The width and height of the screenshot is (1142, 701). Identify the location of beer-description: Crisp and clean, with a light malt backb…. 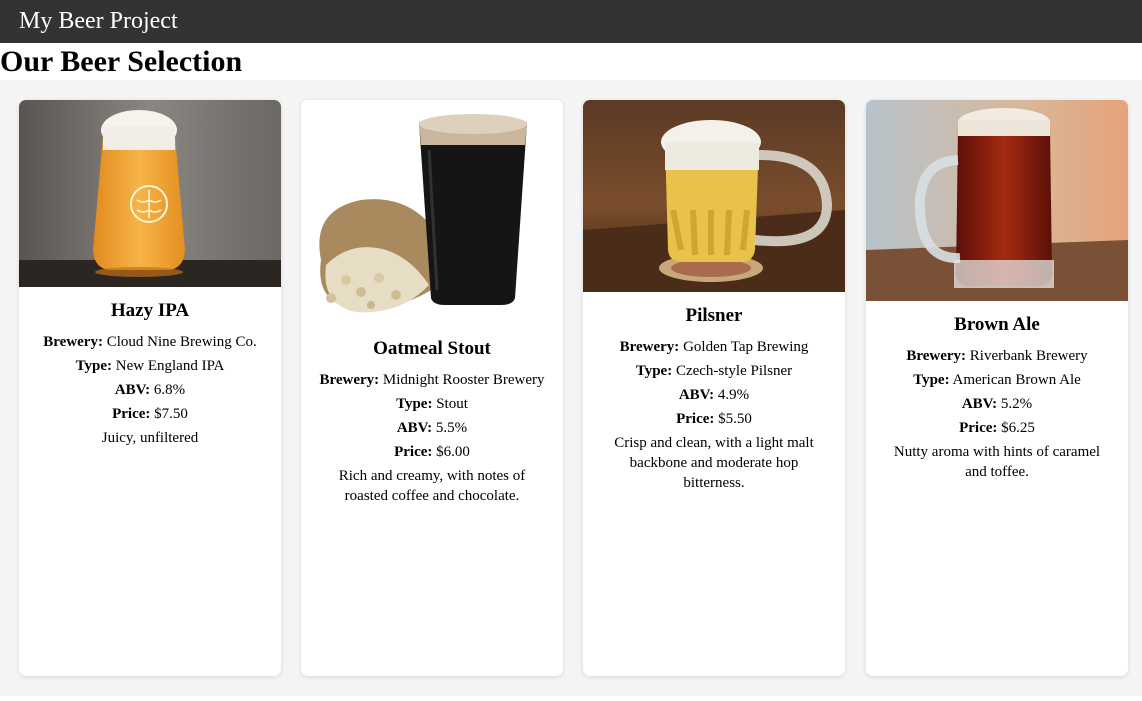
(714, 463).